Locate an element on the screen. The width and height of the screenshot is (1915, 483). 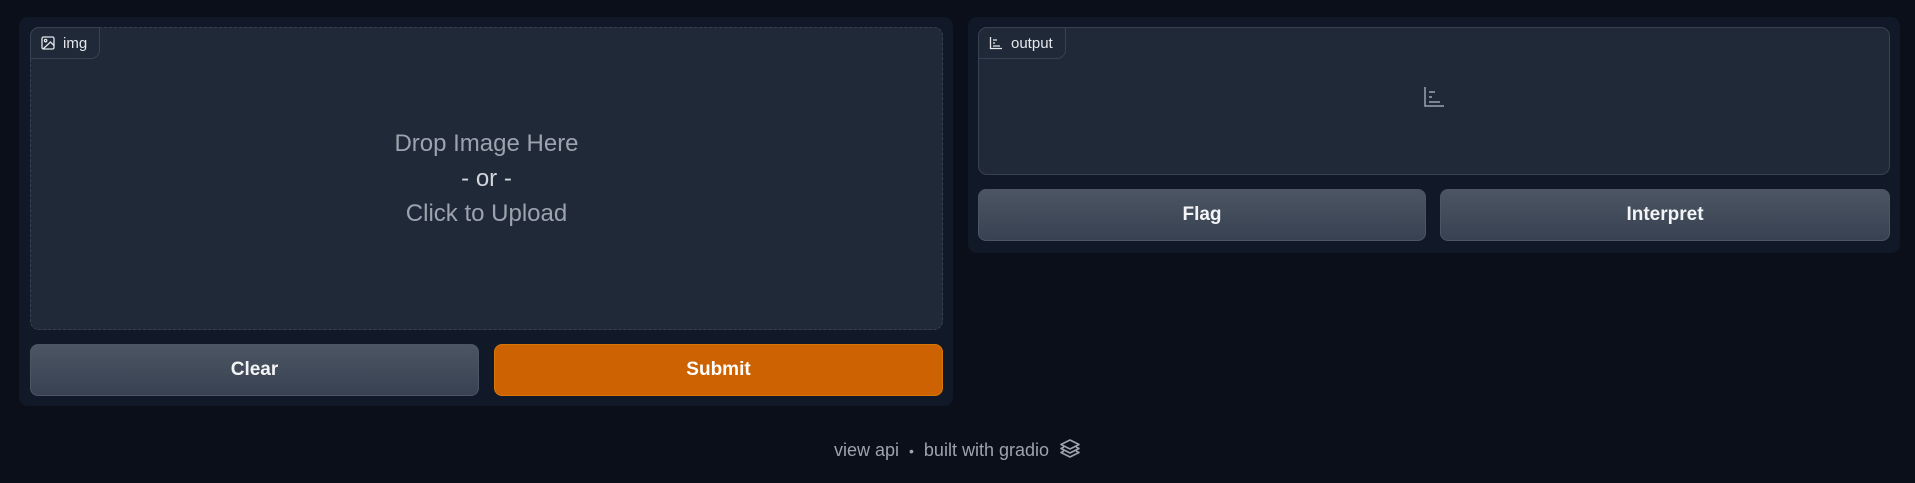
footer: view api • built with gradio is located at coordinates (957, 450).